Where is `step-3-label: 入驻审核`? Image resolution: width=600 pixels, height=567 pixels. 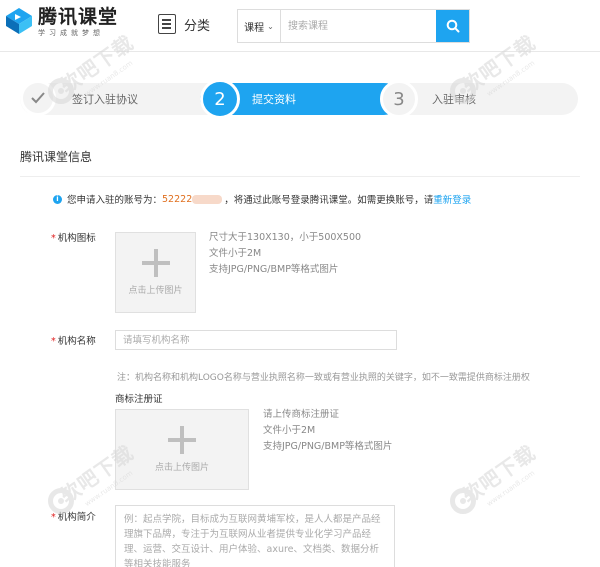 step-3-label: 入驻审核 is located at coordinates (454, 99).